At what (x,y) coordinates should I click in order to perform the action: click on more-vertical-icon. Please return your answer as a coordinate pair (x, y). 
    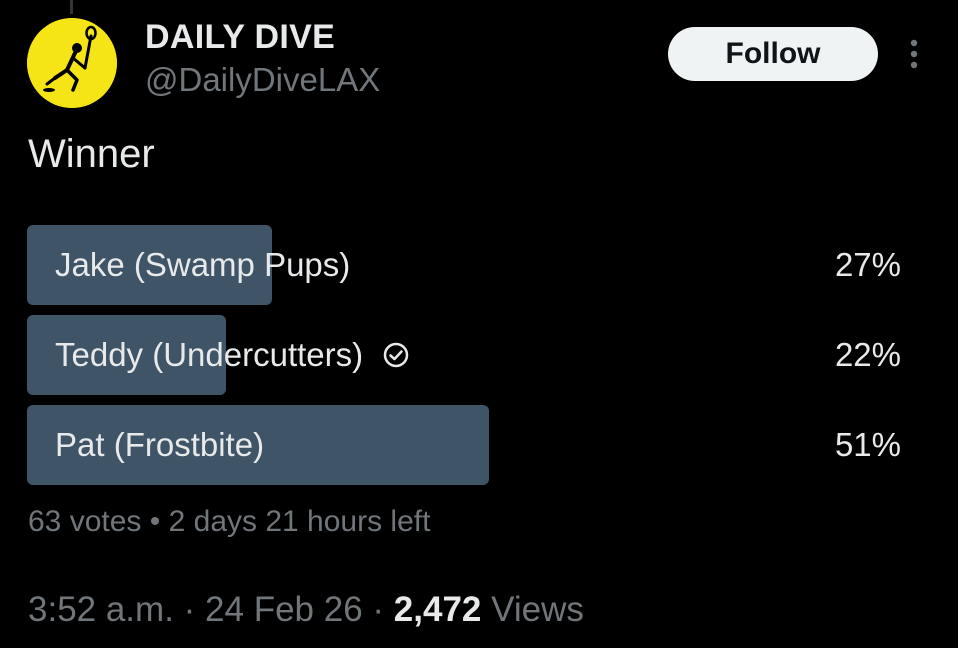
    Looking at the image, I should click on (914, 54).